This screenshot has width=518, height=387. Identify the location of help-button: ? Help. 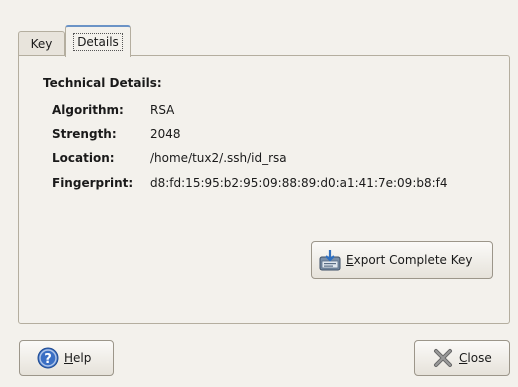
(66, 358).